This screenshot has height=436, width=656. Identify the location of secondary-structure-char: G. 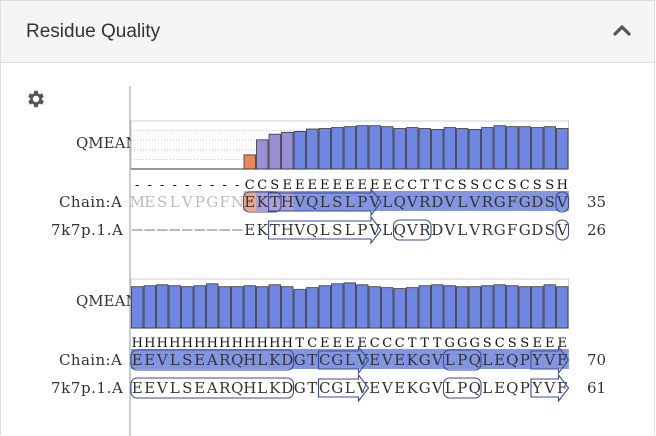
(450, 343).